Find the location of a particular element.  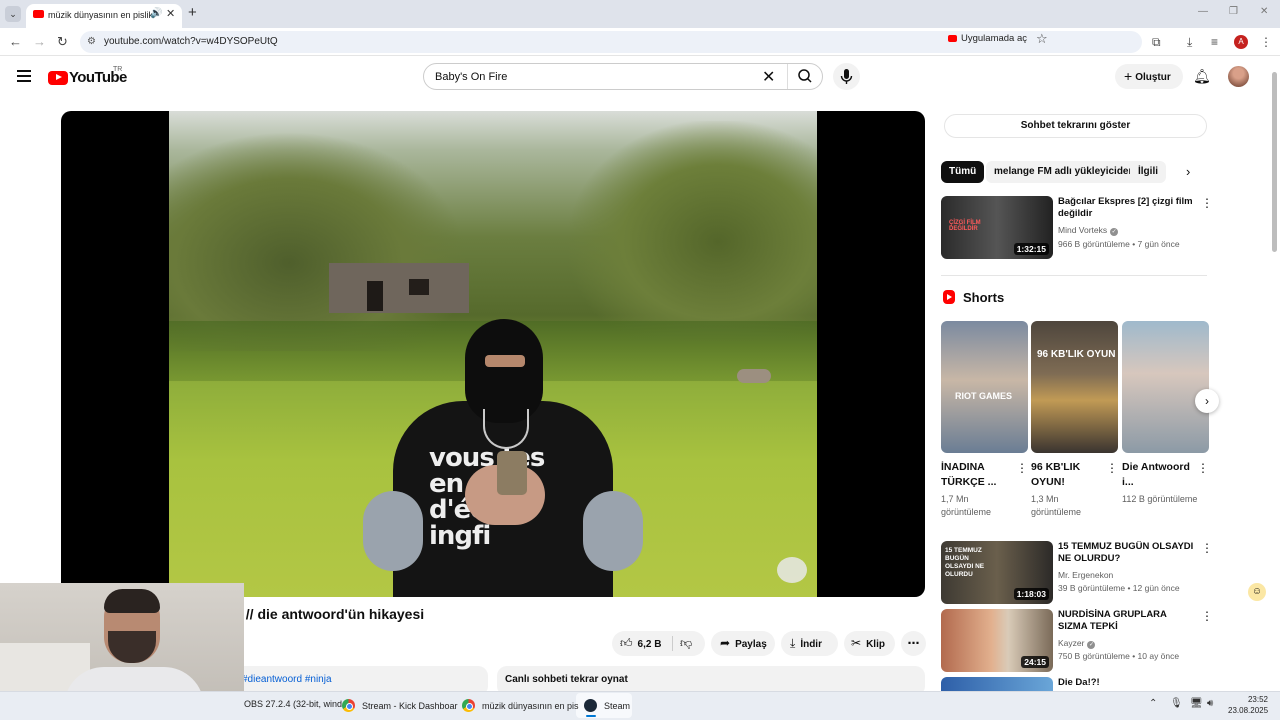

search-icon is located at coordinates (805, 76).